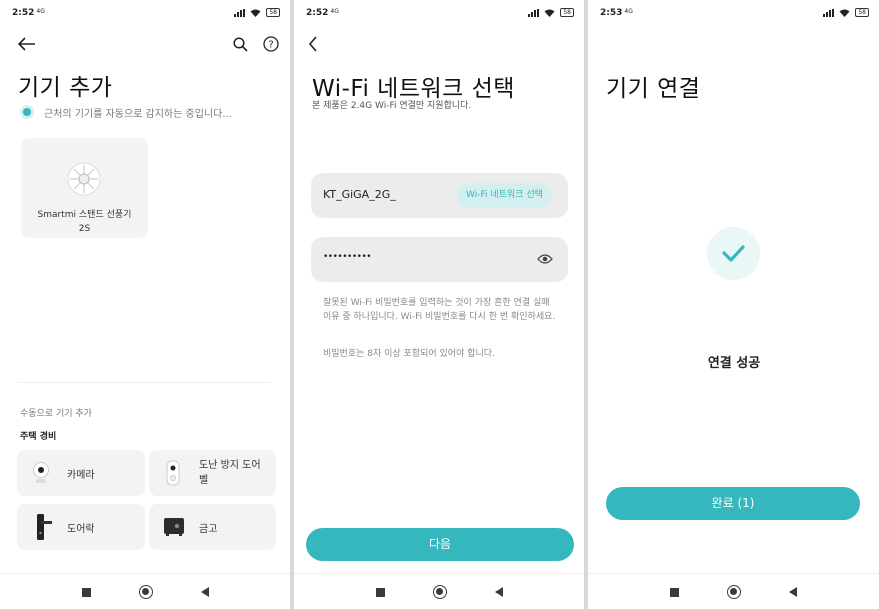  Describe the element at coordinates (733, 253) in the screenshot. I see `success-check-icon` at that location.